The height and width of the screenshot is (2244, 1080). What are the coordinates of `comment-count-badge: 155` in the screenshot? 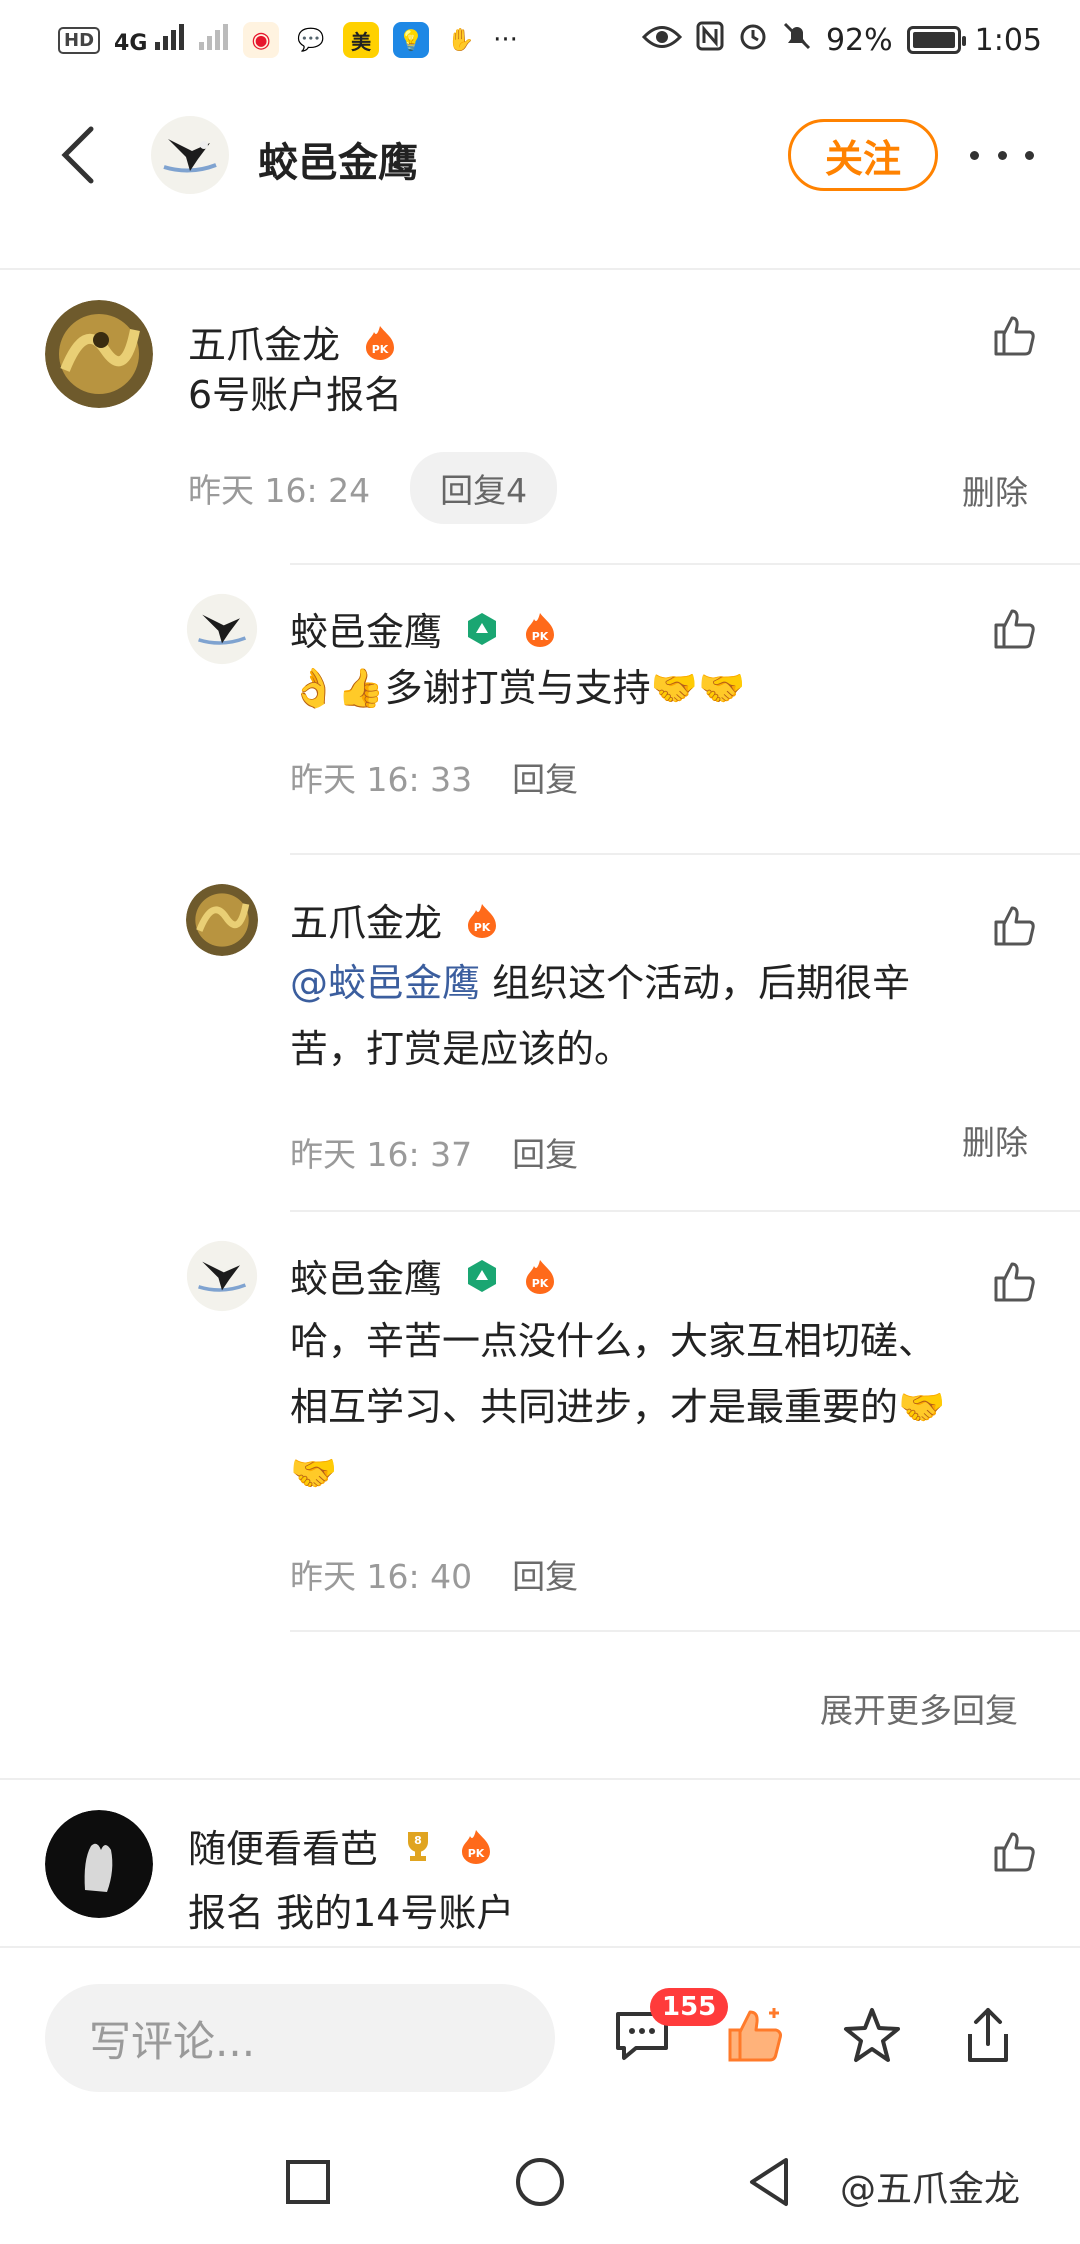 It's located at (689, 2007).